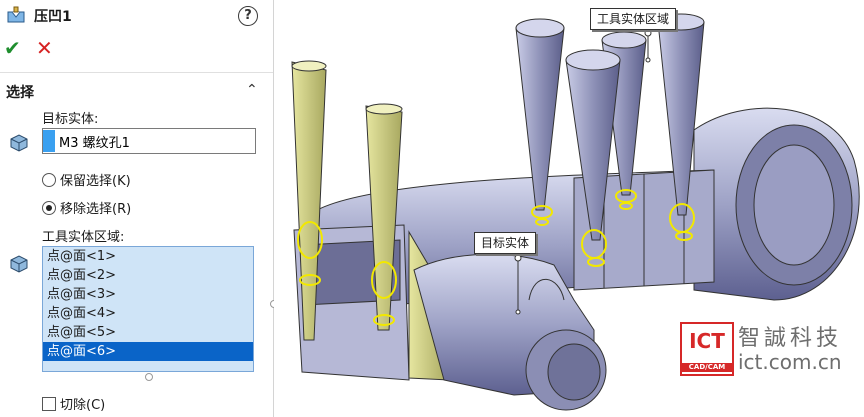 The image size is (864, 417). I want to click on company-name: 智誠科技, so click(790, 338).